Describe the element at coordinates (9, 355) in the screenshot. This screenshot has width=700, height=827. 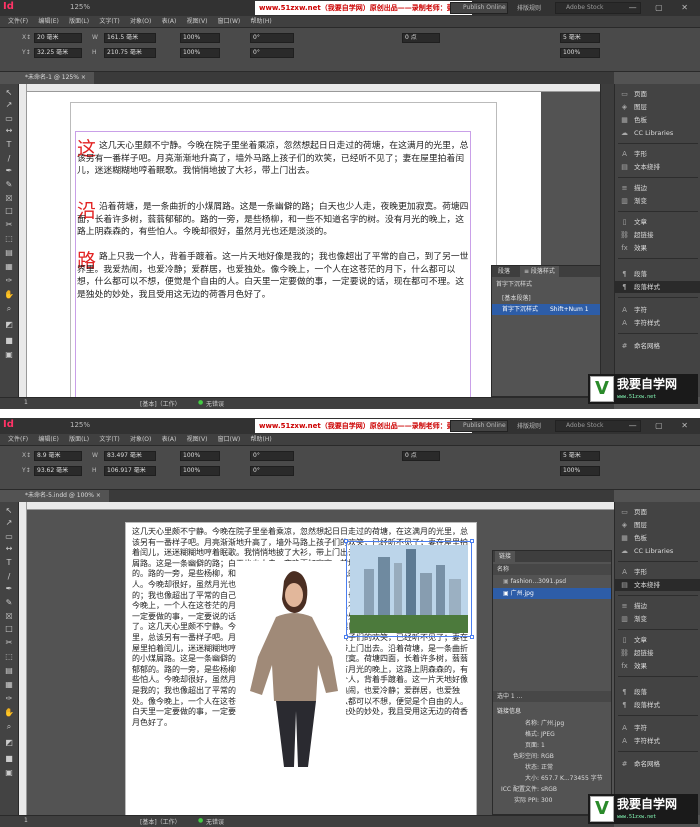
I see `screen-mode-icon: ▣` at that location.